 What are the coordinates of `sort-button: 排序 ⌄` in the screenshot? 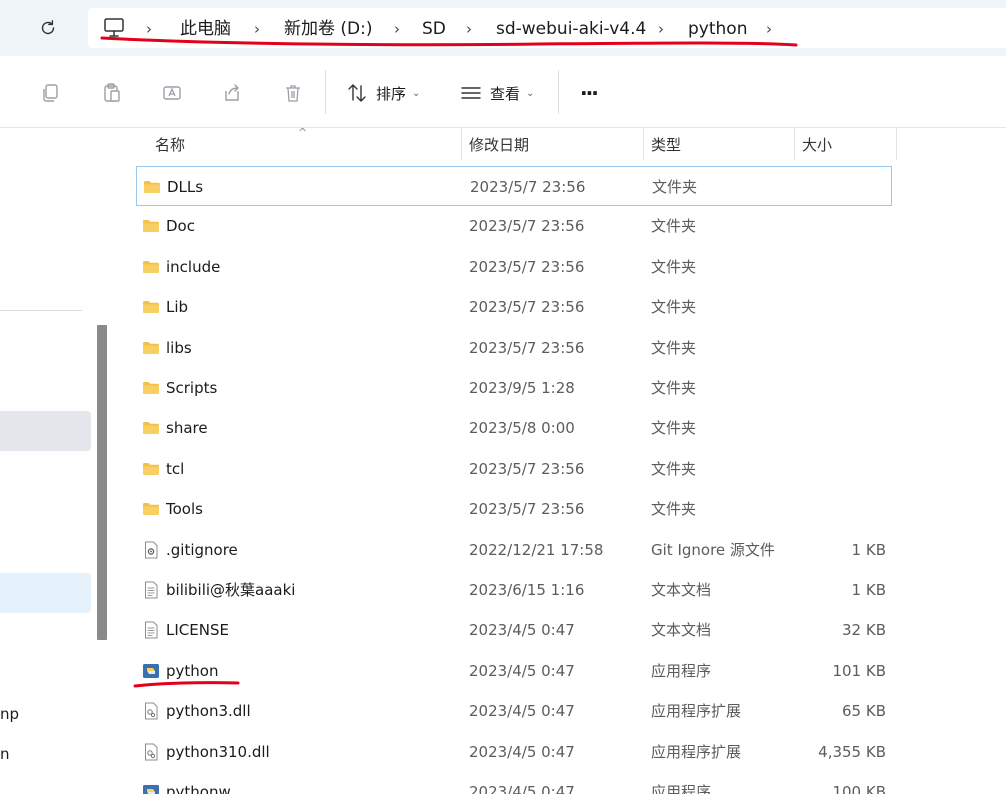 It's located at (383, 93).